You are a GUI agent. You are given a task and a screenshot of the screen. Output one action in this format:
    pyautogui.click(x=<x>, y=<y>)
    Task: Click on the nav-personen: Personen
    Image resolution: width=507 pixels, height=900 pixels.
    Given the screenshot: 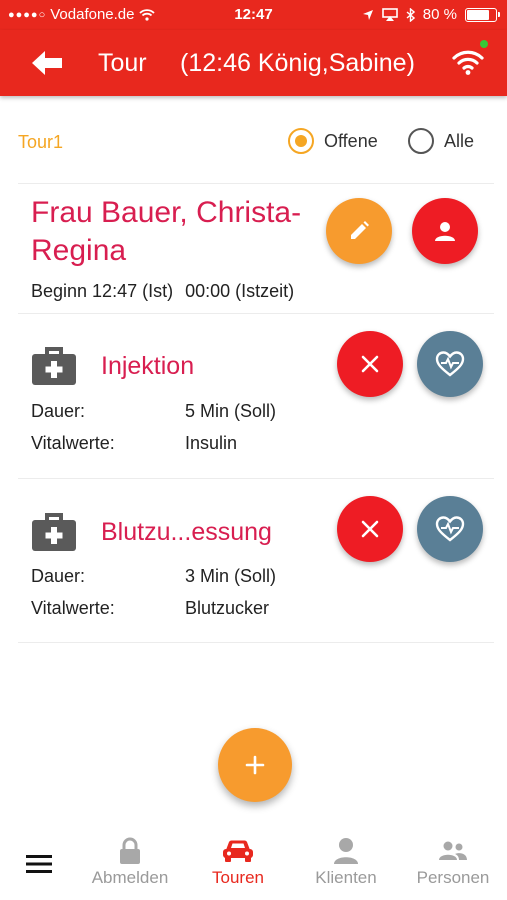 What is the action you would take?
    pyautogui.click(x=453, y=861)
    